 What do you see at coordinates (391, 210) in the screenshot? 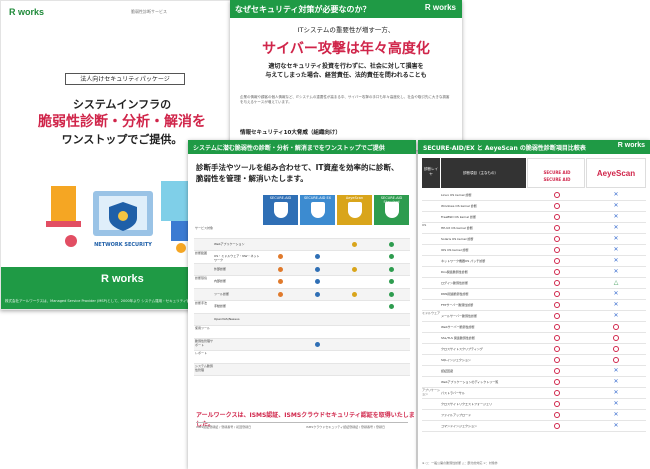
I see `service-column-header: SECURE-AID Standard` at bounding box center [391, 210].